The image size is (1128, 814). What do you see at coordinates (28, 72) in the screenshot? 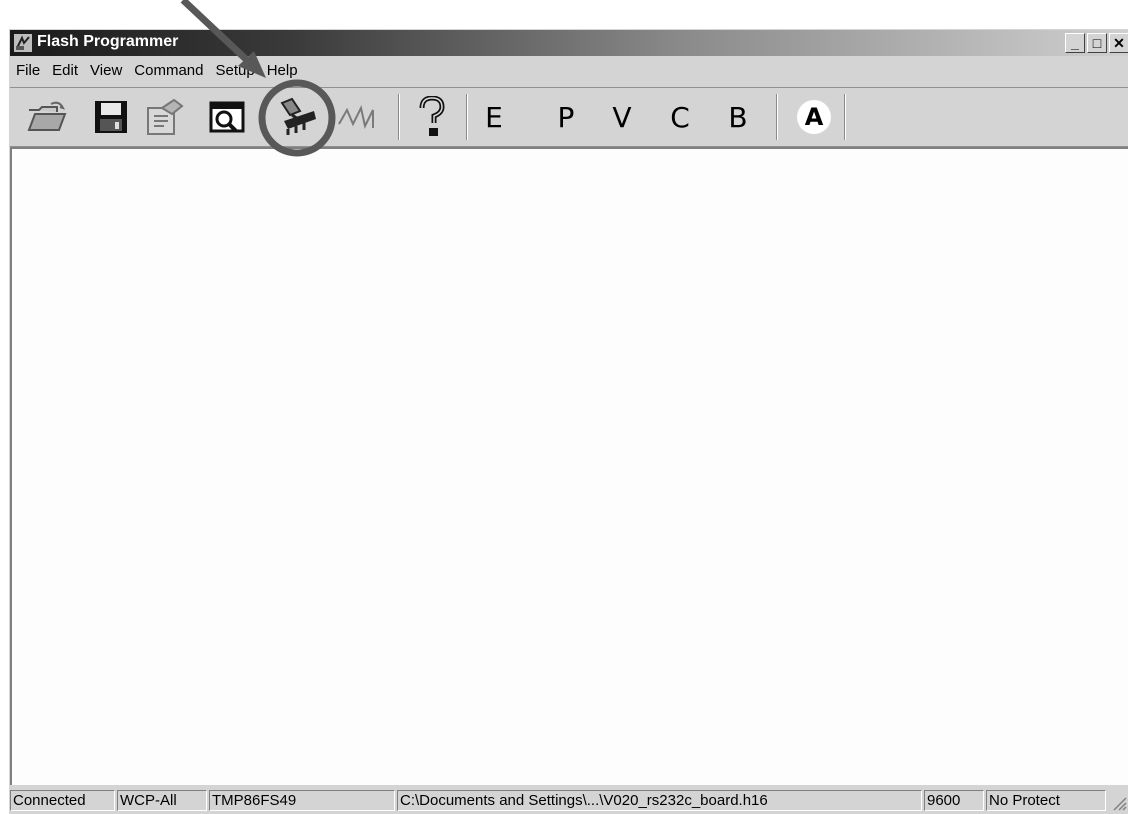
I see `menu-file: File` at bounding box center [28, 72].